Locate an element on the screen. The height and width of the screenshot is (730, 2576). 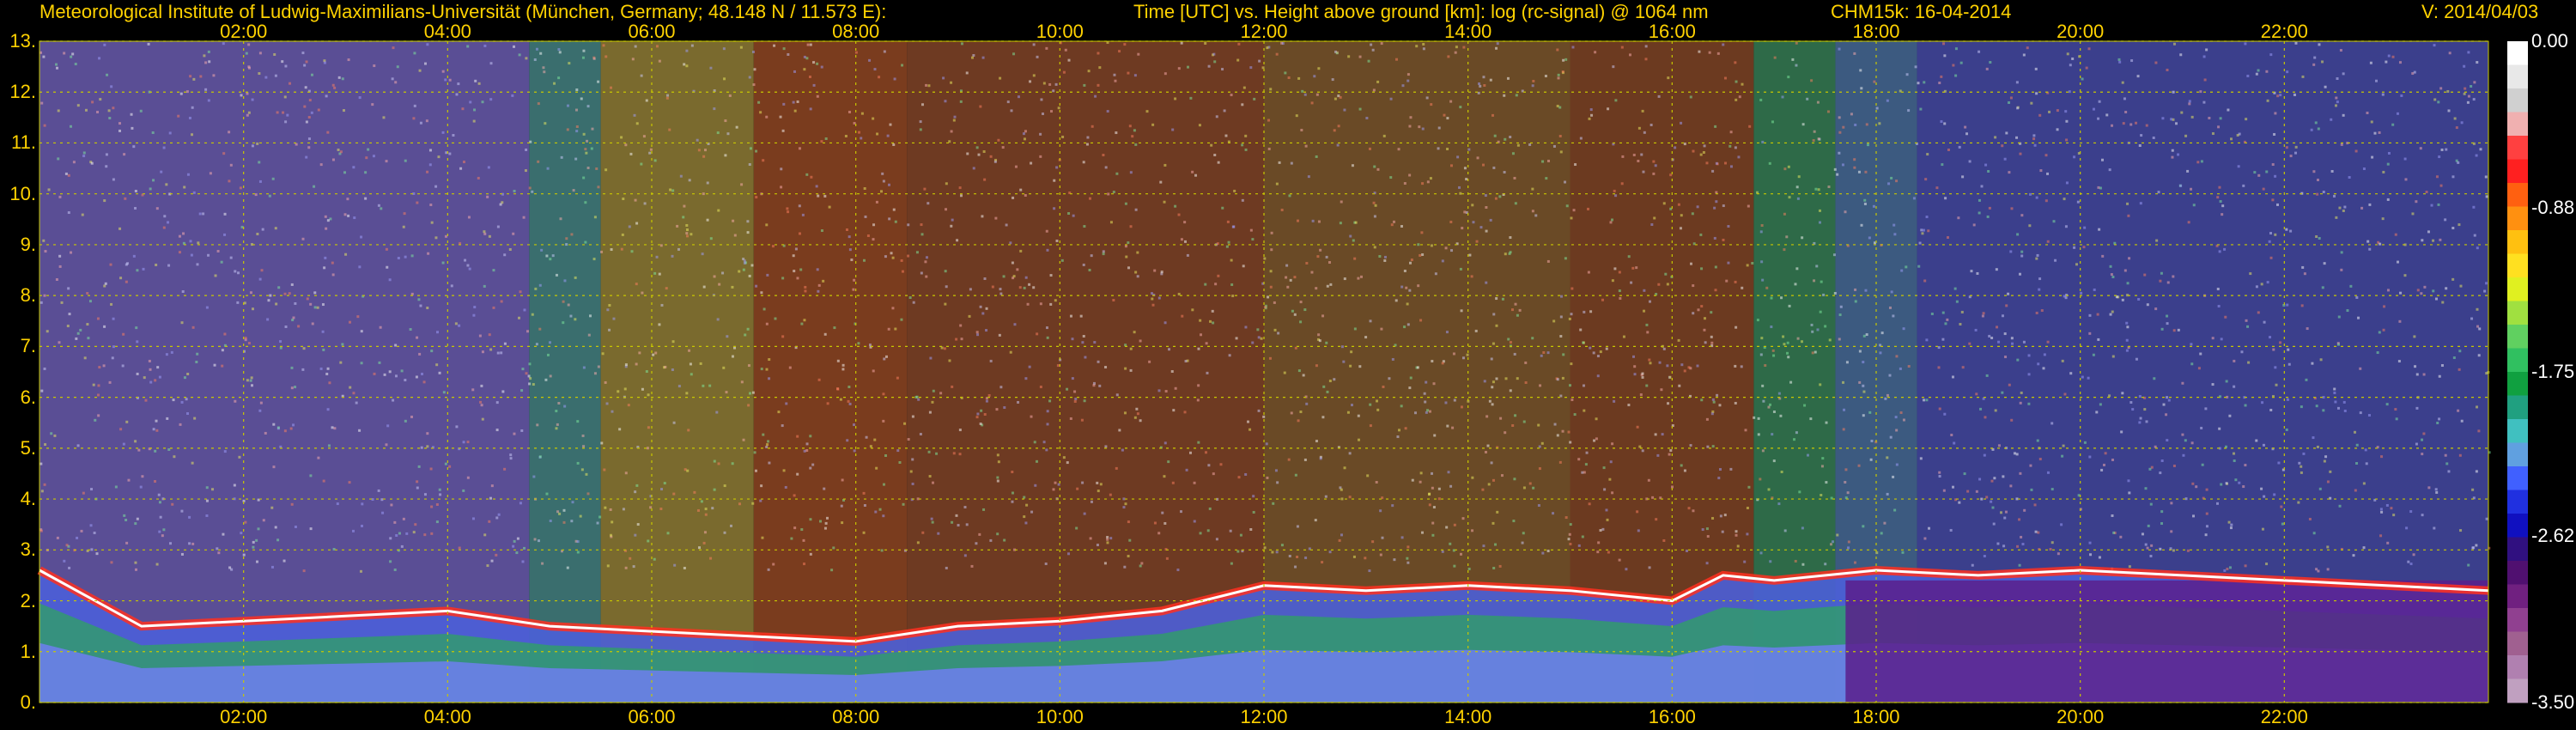
x-tick-label-top: 14:00 is located at coordinates (1468, 31).